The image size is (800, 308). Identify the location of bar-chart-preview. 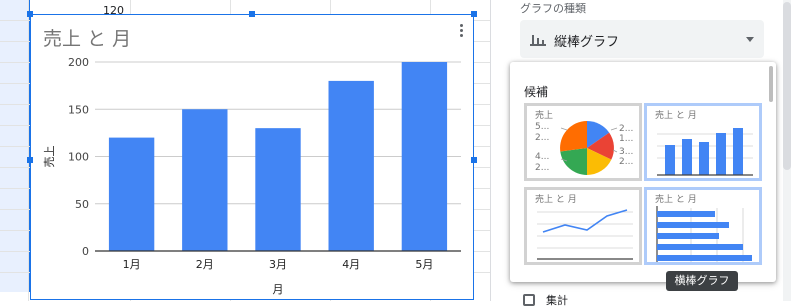
(704, 234).